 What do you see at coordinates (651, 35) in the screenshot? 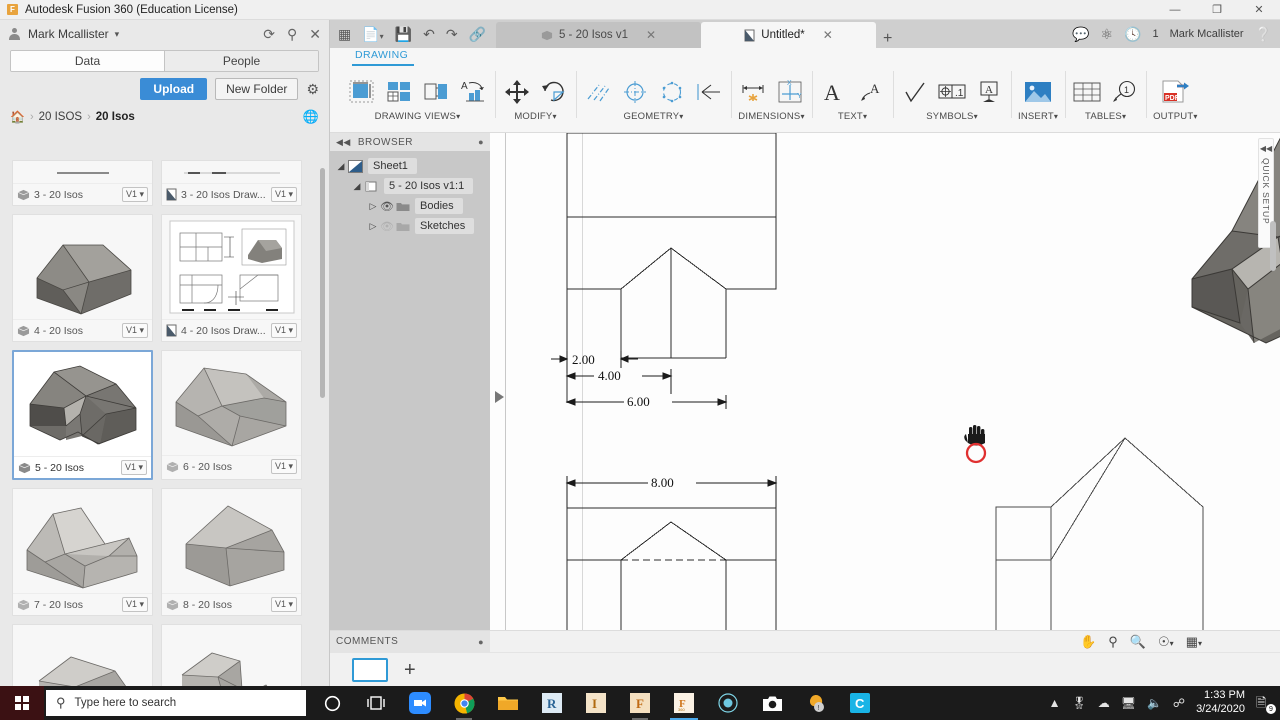
I see `close-icon: ✕` at bounding box center [651, 35].